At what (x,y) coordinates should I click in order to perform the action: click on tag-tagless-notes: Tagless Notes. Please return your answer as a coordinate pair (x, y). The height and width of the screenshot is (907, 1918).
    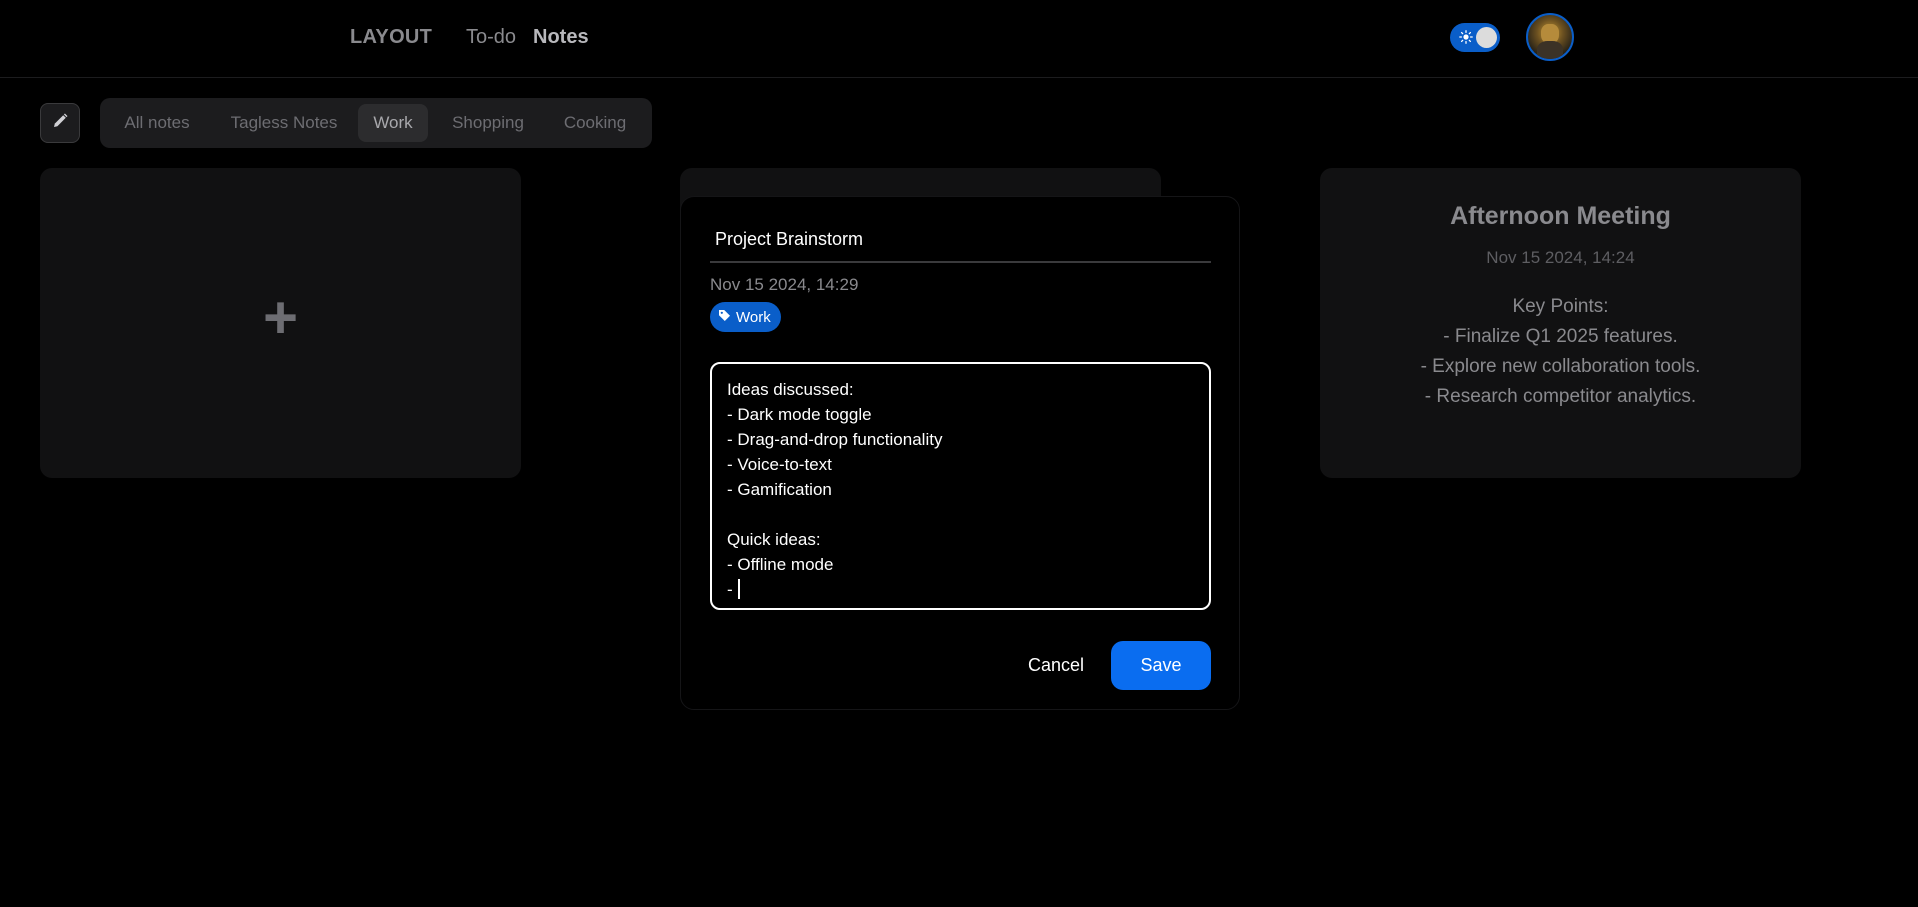
    Looking at the image, I should click on (284, 123).